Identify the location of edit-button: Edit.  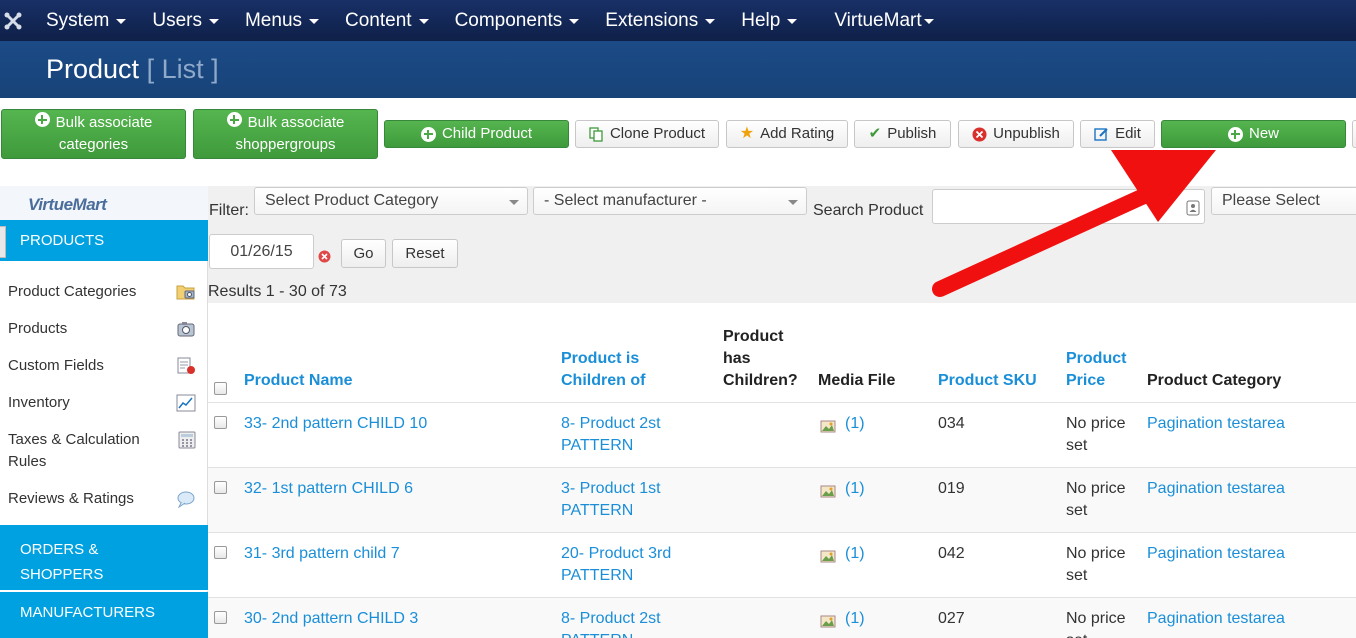
(1117, 134).